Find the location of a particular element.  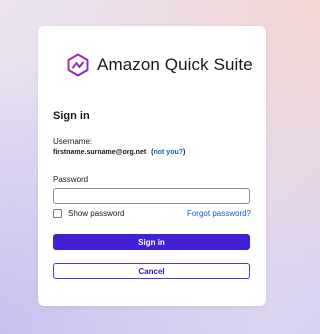

brand-header: Amazon Quick Suite is located at coordinates (159, 65).